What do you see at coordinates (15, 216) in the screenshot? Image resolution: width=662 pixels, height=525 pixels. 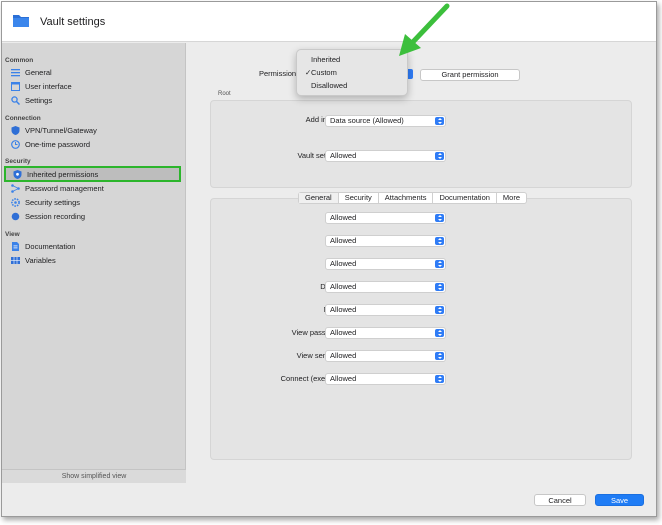 I see `record-icon` at bounding box center [15, 216].